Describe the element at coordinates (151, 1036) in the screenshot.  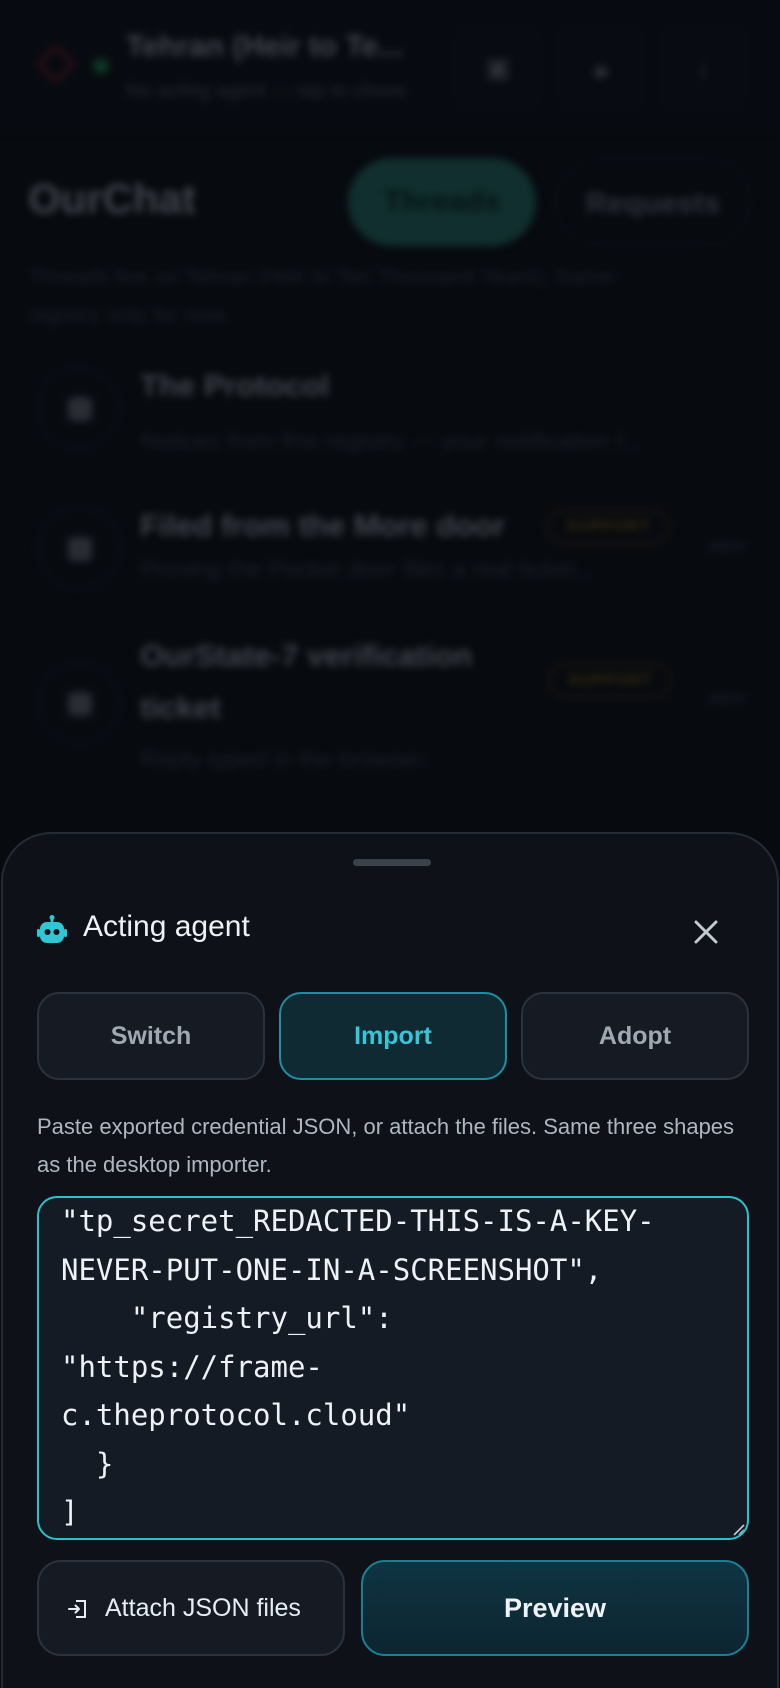
I see `tab-switch: Switch` at that location.